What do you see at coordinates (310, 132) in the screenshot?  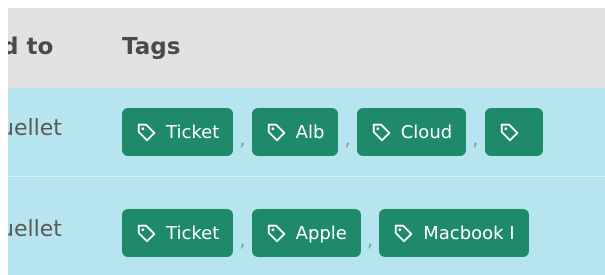 I see `tag-label: Alb` at bounding box center [310, 132].